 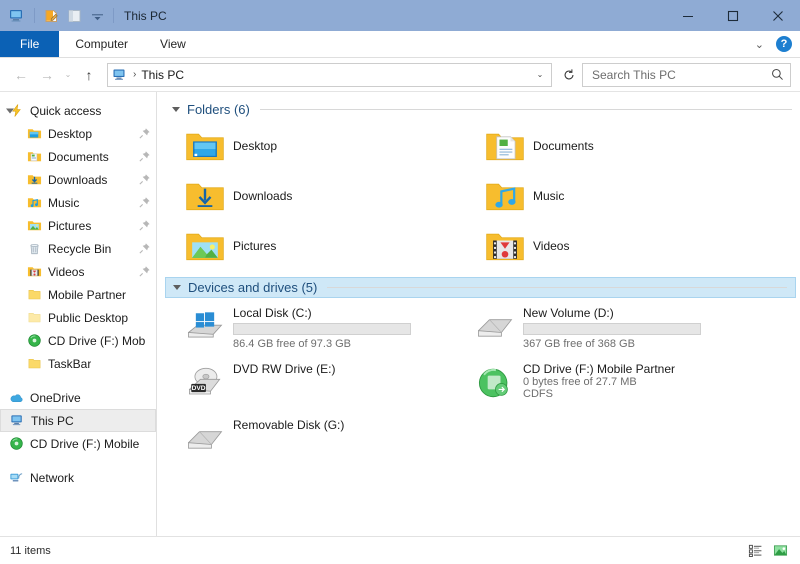 I want to click on hard-drive-icon, so click(x=495, y=327).